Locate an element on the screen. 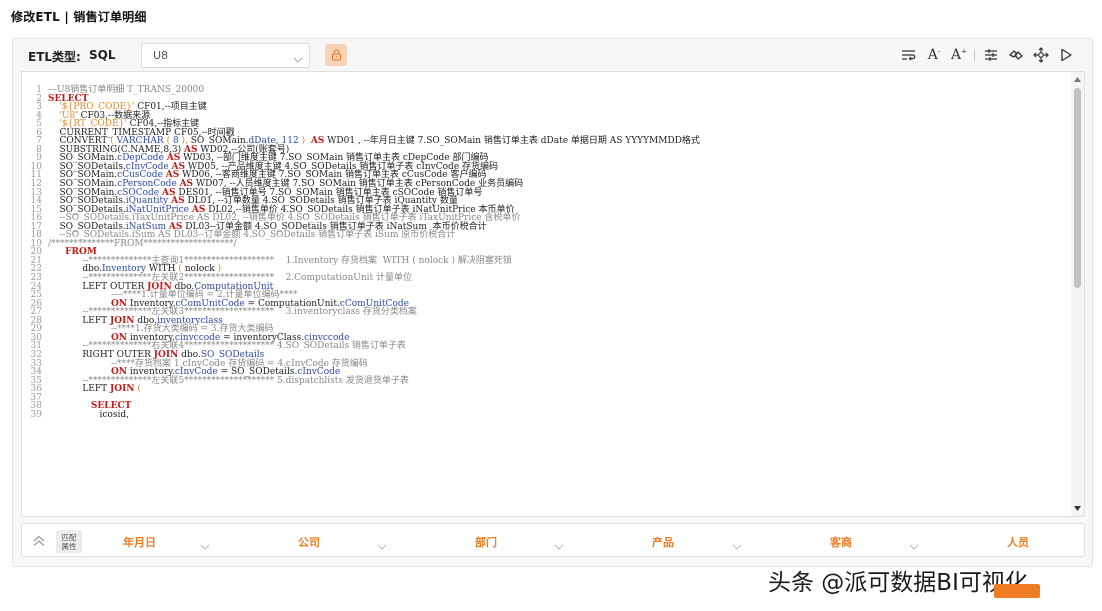 Image resolution: width=1102 pixels, height=611 pixels. lock-icon is located at coordinates (336, 55).